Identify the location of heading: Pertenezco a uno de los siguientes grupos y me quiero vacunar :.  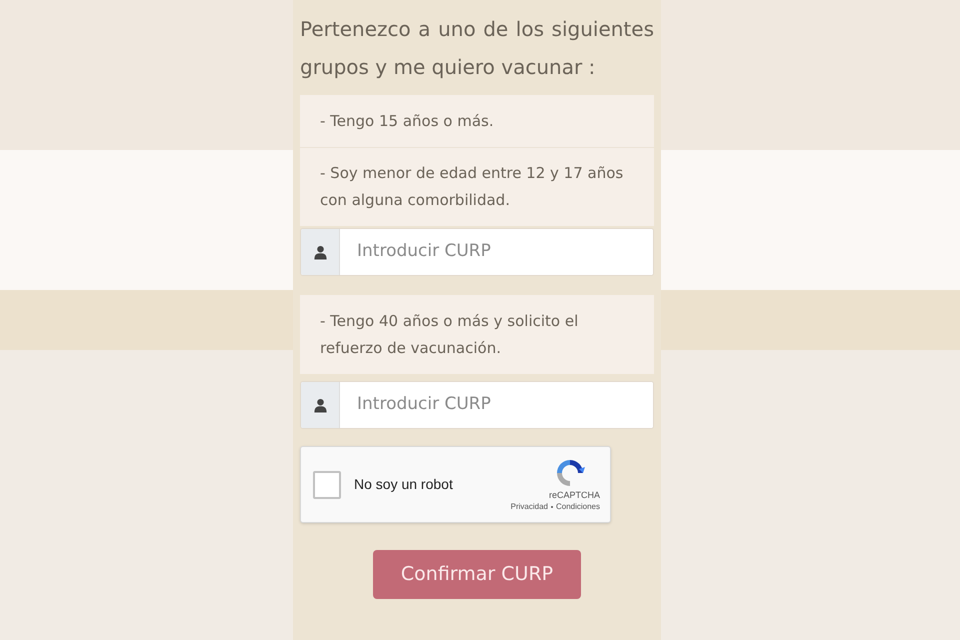
(477, 48).